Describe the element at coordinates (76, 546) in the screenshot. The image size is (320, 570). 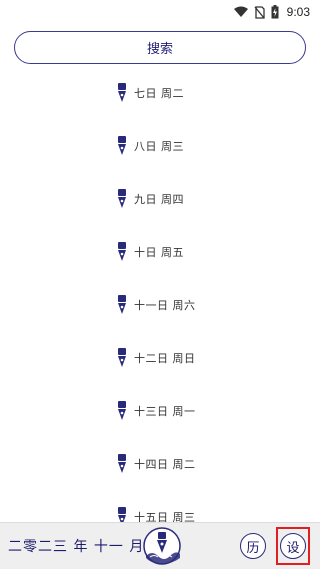
I see `year-month-label: 二零二三 年 十一 月` at that location.